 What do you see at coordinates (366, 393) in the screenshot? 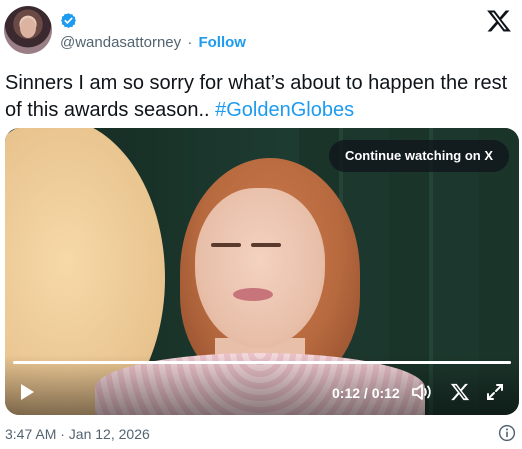
I see `time-display: 0:12 / 0:12` at bounding box center [366, 393].